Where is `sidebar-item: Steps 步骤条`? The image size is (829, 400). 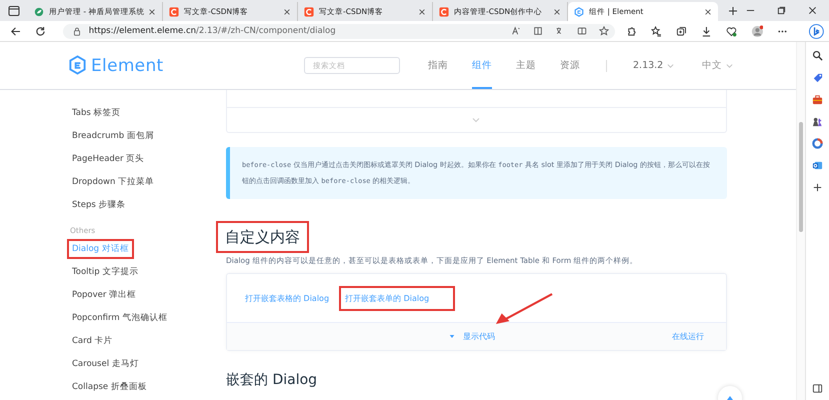
sidebar-item: Steps 步骤条 is located at coordinates (98, 204).